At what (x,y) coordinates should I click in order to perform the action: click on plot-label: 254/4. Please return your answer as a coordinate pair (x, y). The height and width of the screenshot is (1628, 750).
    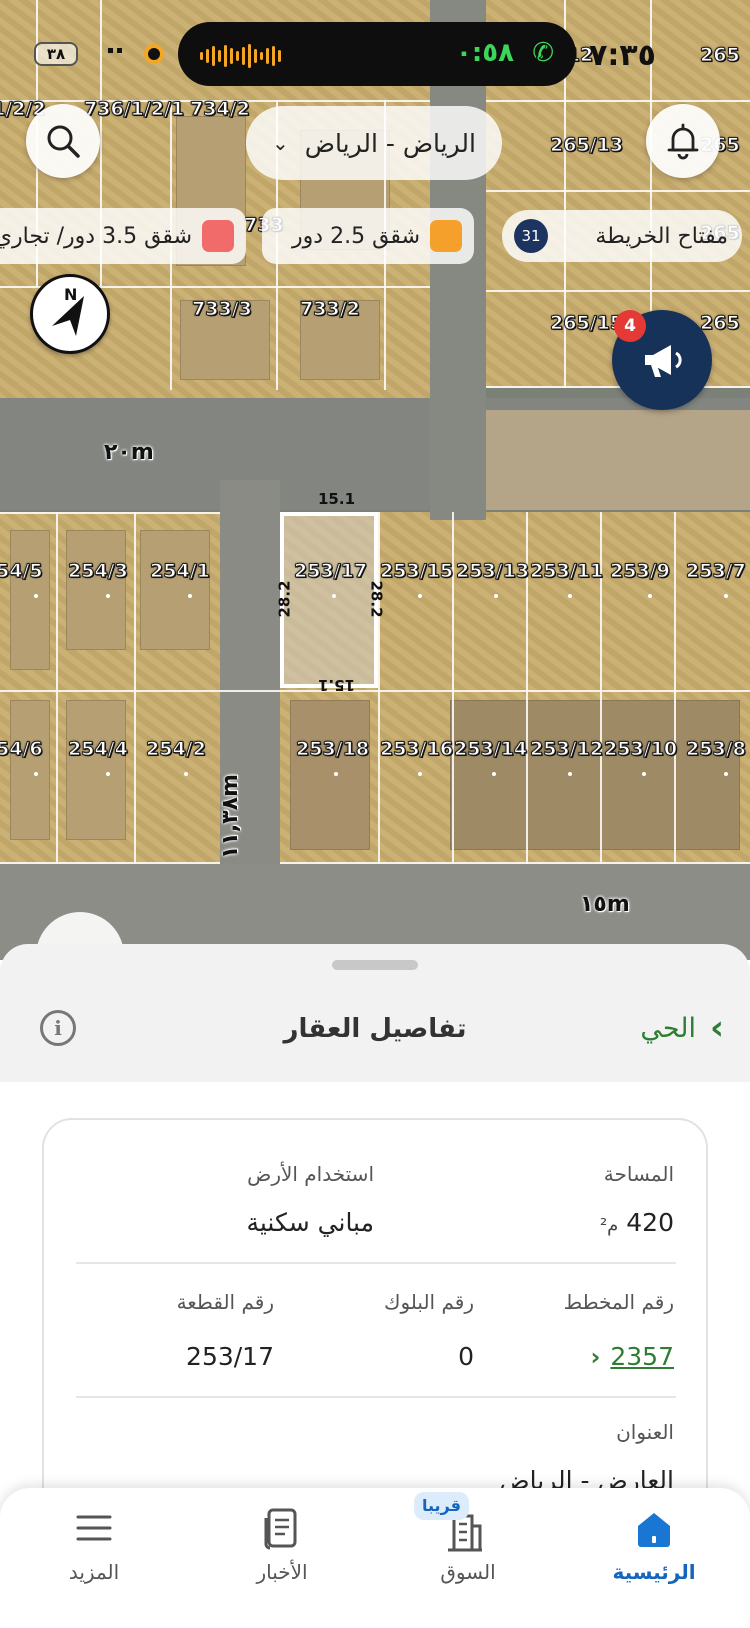
    Looking at the image, I should click on (98, 749).